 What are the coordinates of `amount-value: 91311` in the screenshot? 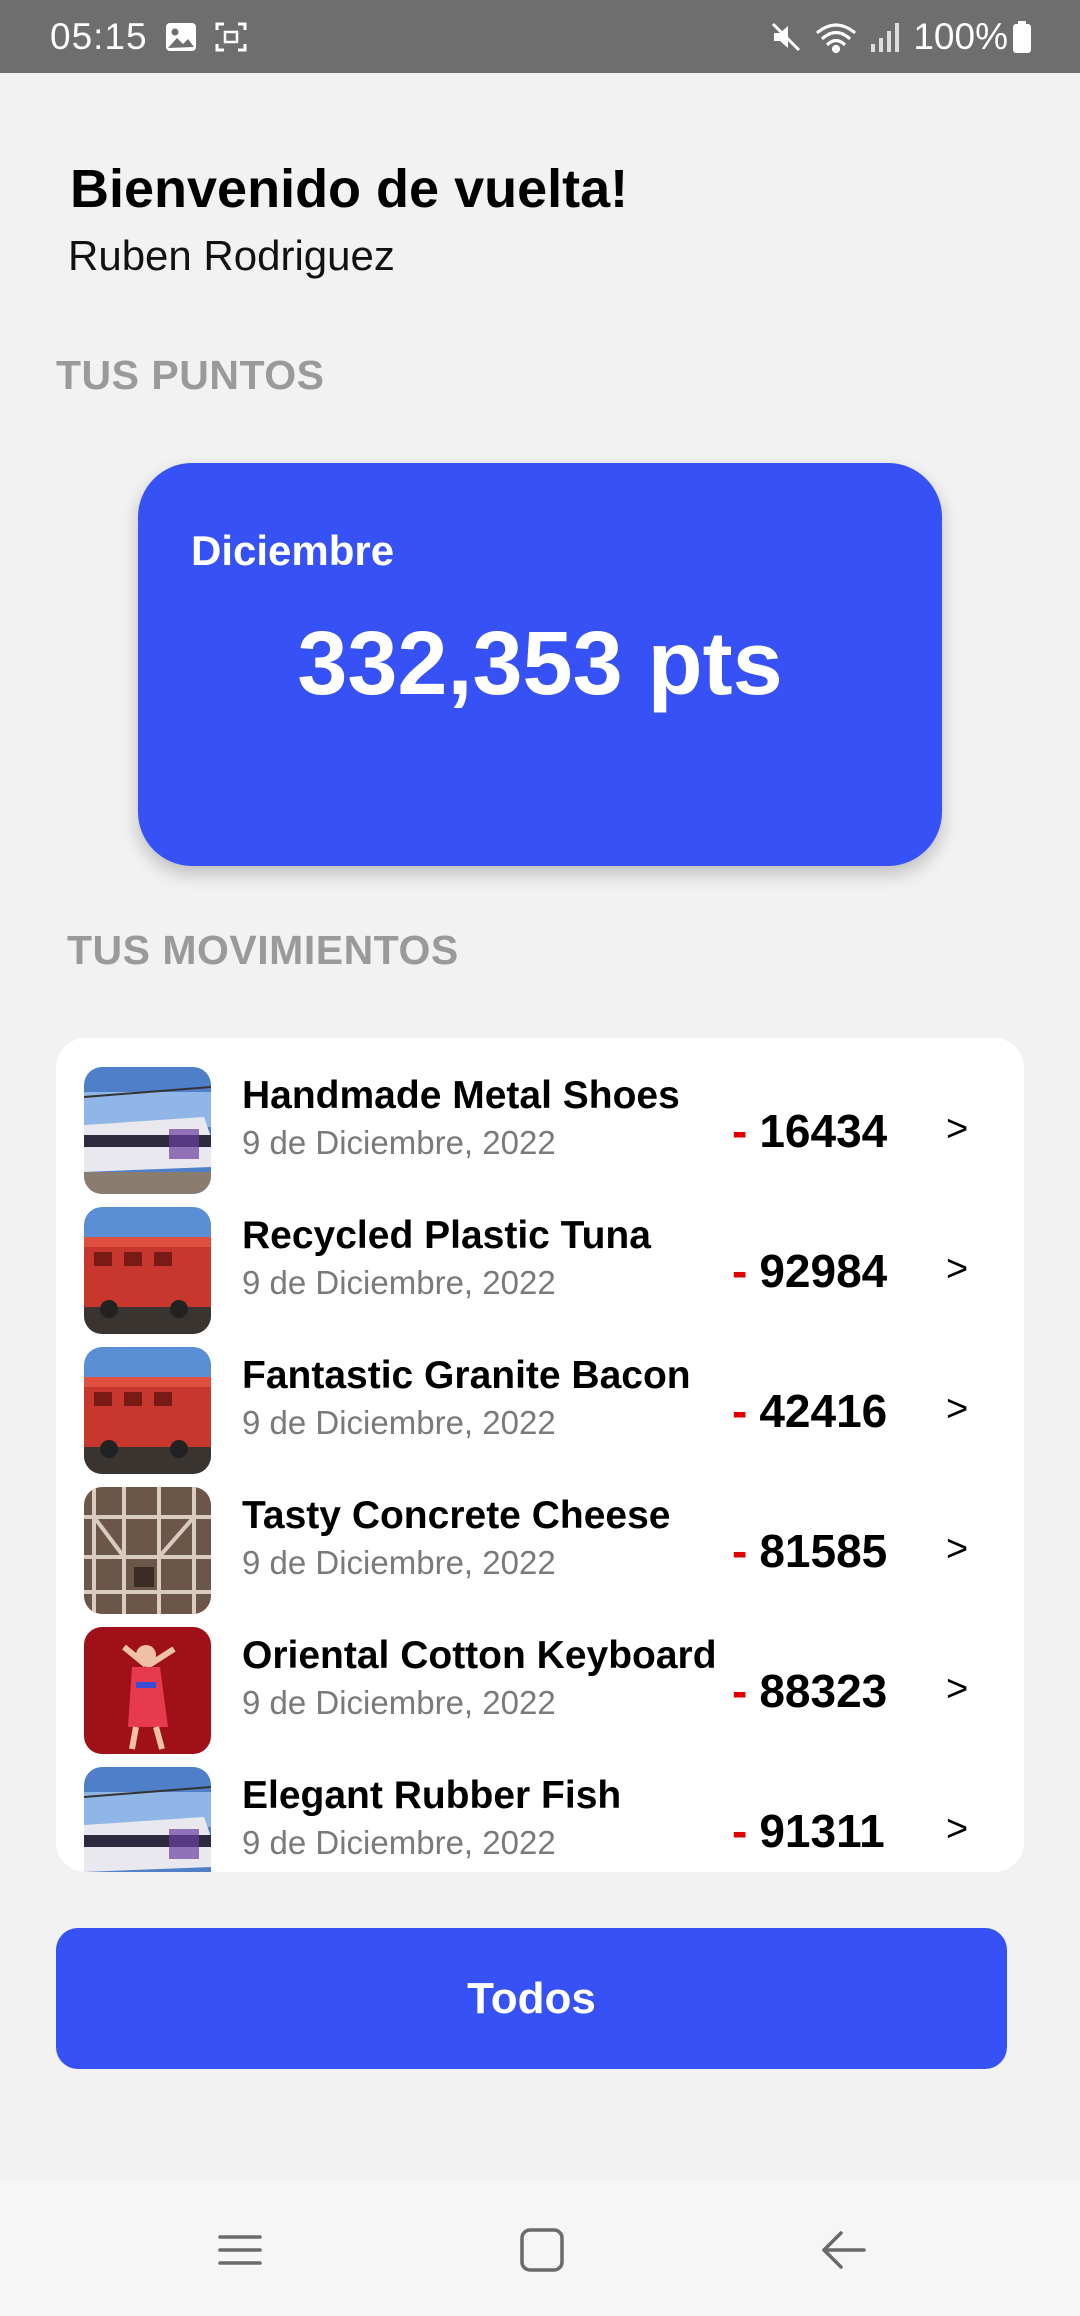 It's located at (822, 1831).